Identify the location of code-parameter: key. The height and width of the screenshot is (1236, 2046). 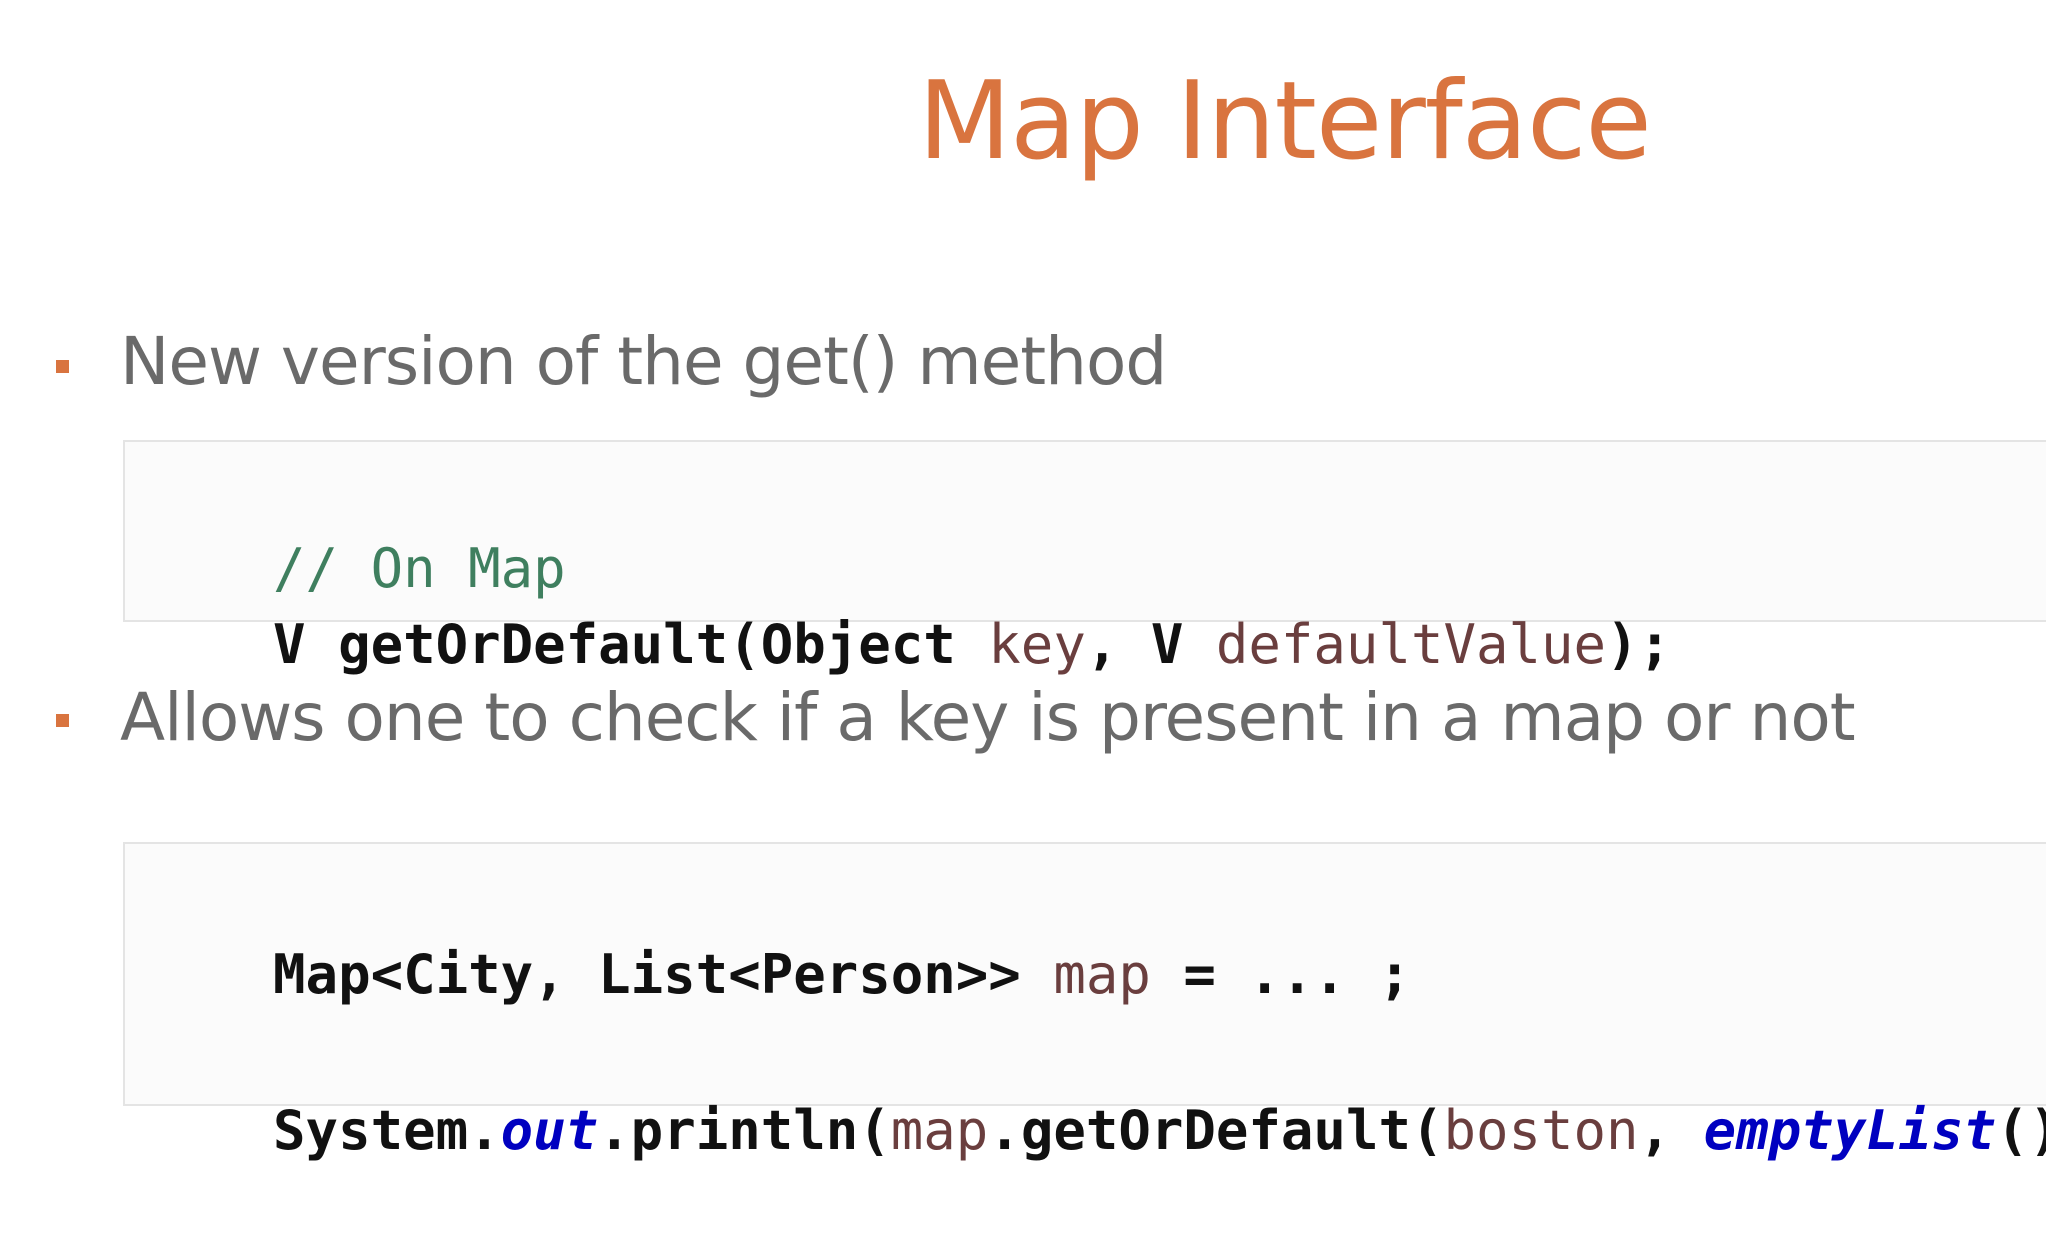
(1037, 644).